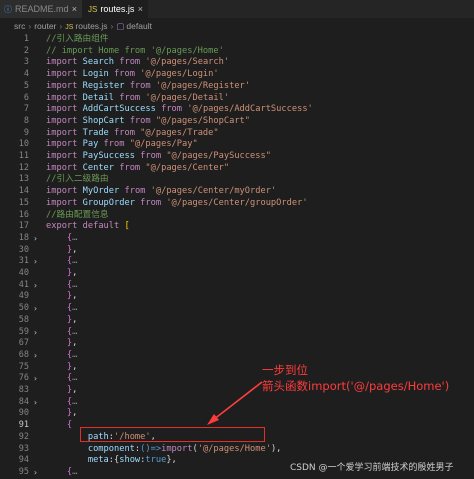 Image resolution: width=474 pixels, height=479 pixels. I want to click on code-line: 16 //路由配置信息, so click(237, 216).